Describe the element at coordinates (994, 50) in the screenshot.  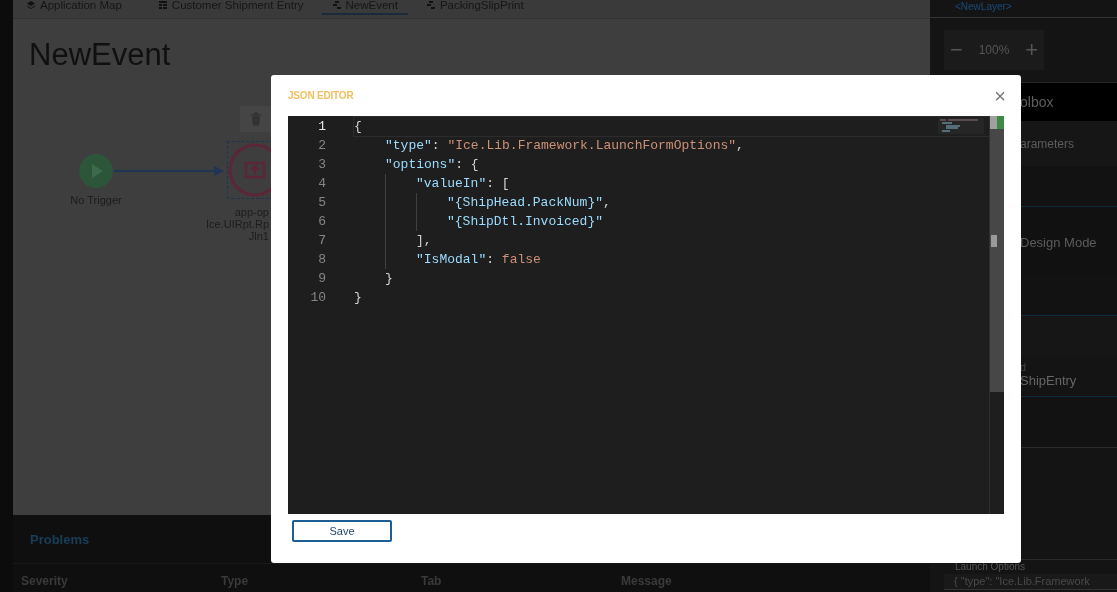
I see `zoom-value: 100%` at that location.